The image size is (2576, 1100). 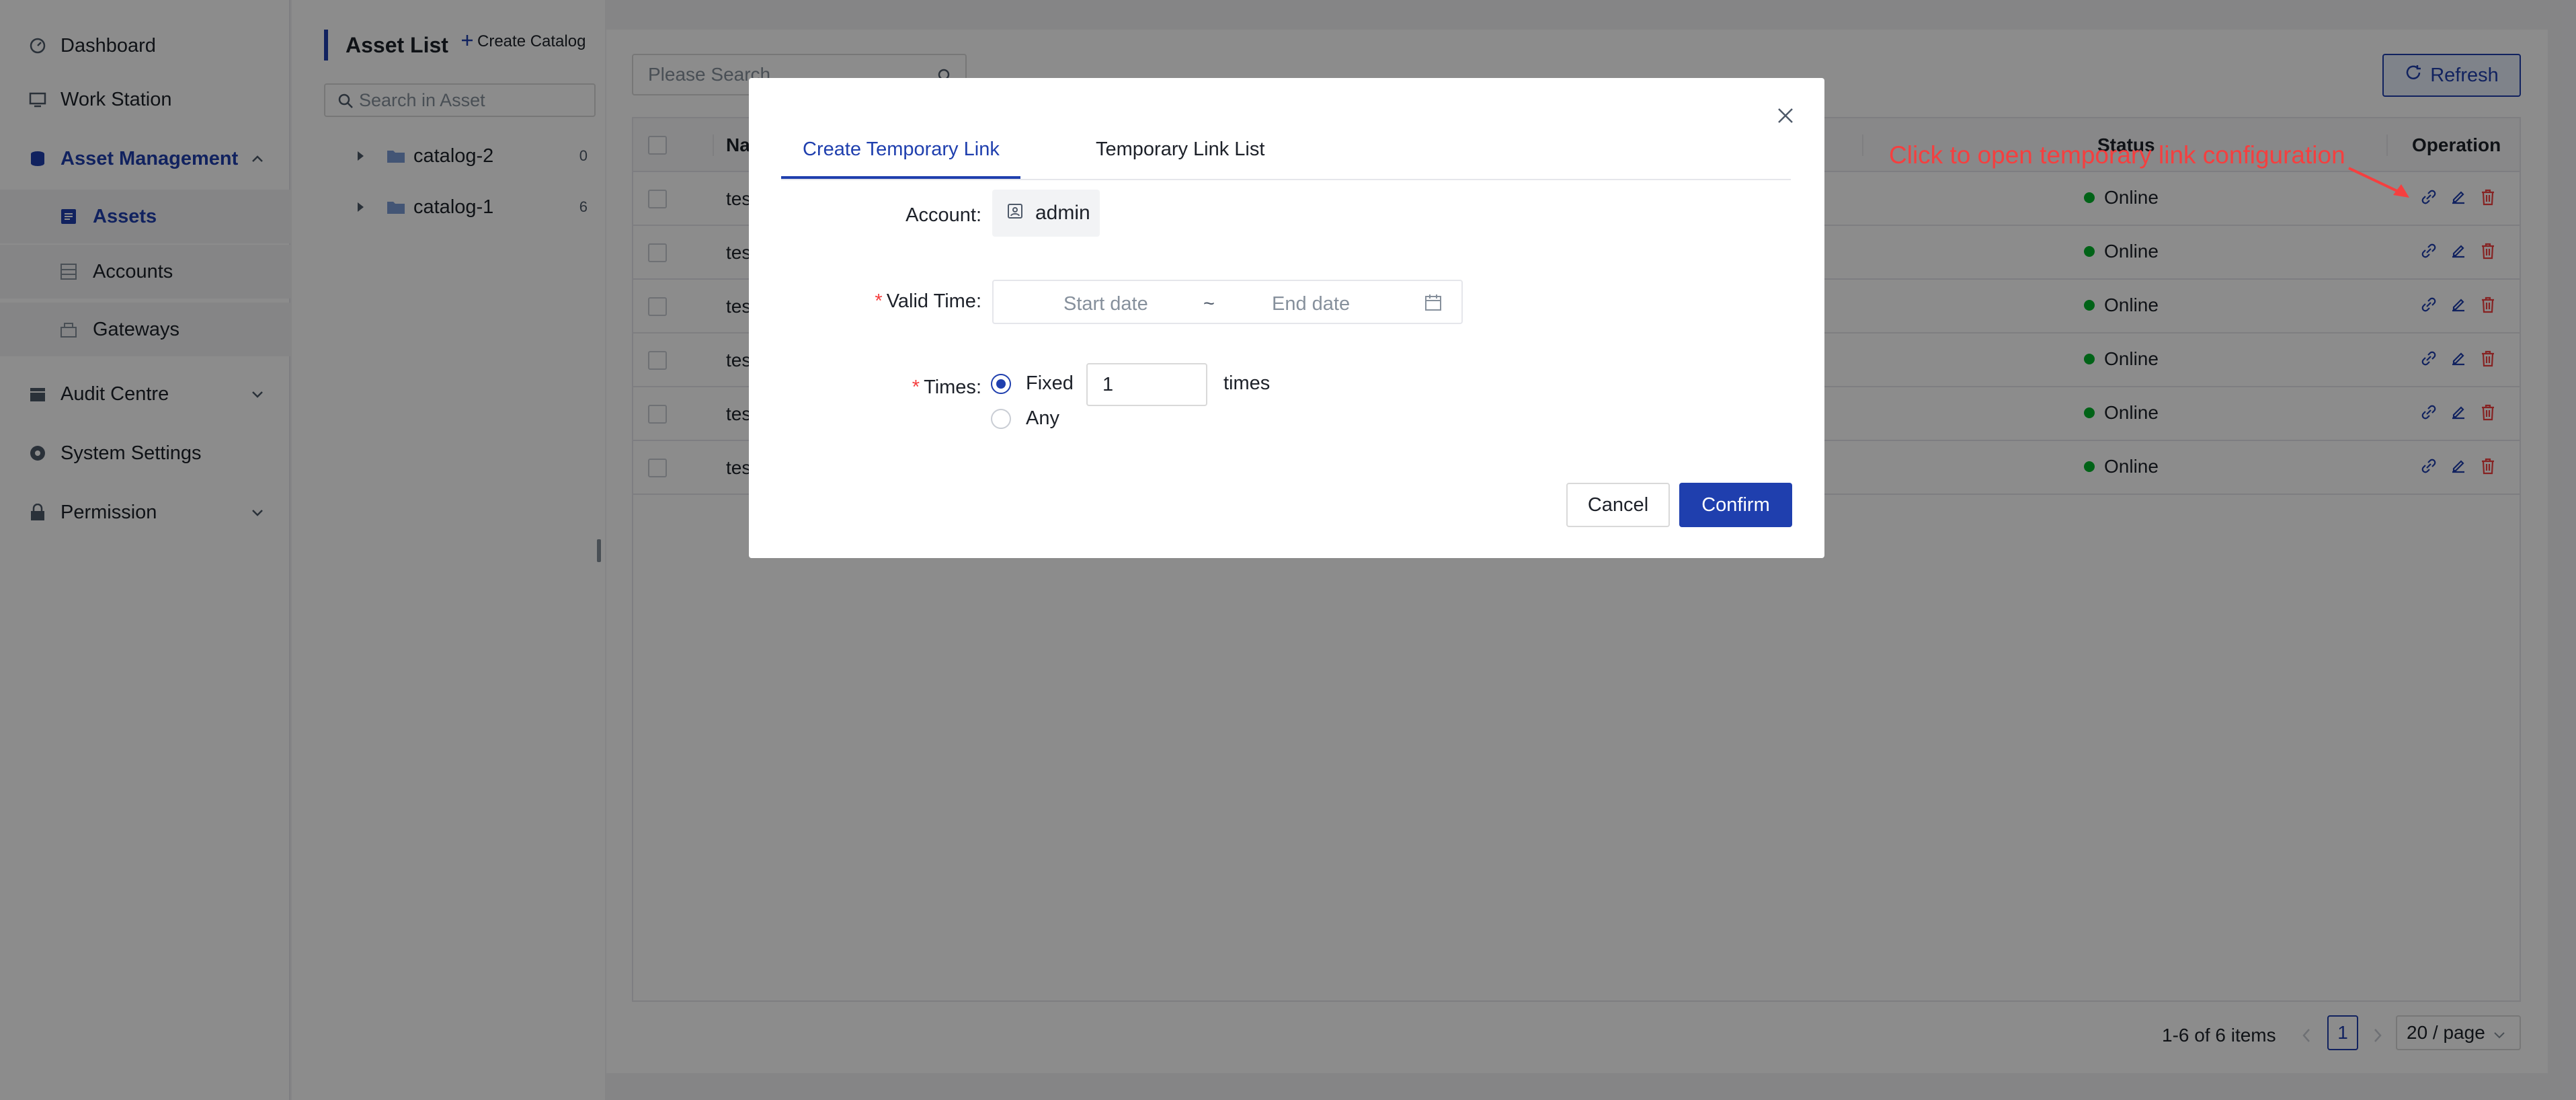 I want to click on end-date-input: End date, so click(x=1311, y=304).